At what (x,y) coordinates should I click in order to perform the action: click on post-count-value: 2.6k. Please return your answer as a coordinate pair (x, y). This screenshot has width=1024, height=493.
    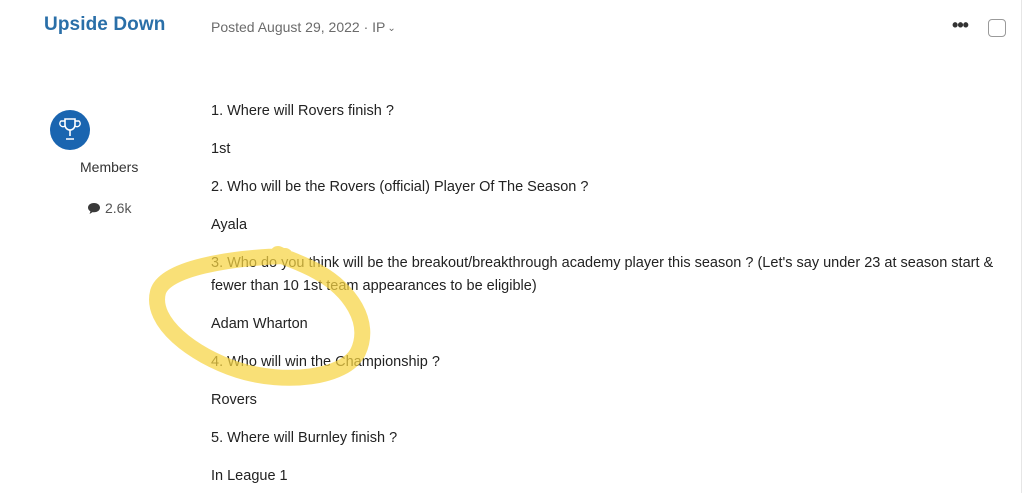
    Looking at the image, I should click on (118, 208).